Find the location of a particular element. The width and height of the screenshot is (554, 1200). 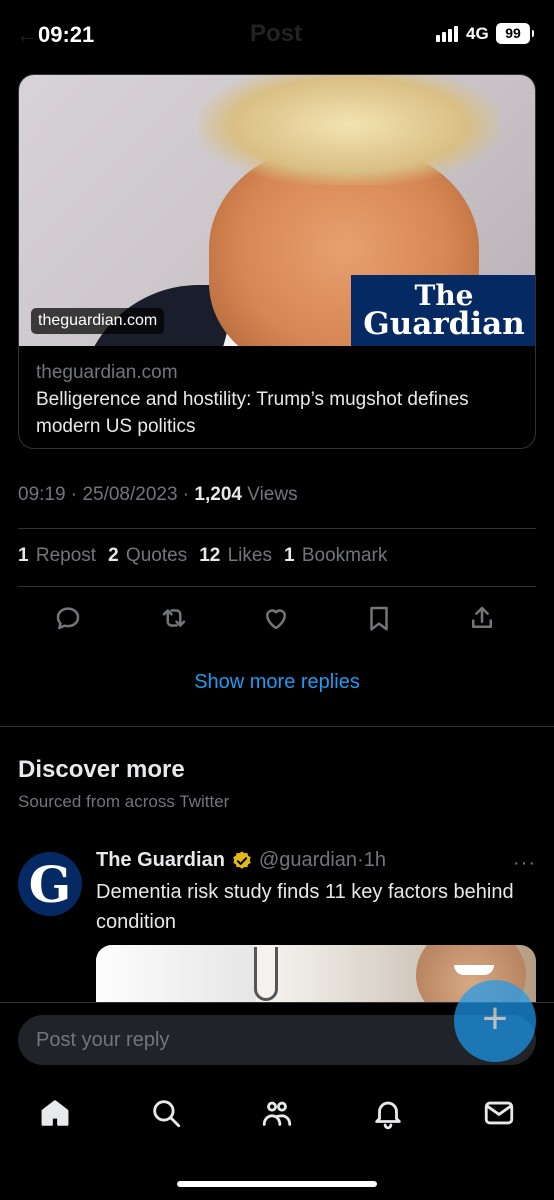

media-coat is located at coordinates (176, 975).